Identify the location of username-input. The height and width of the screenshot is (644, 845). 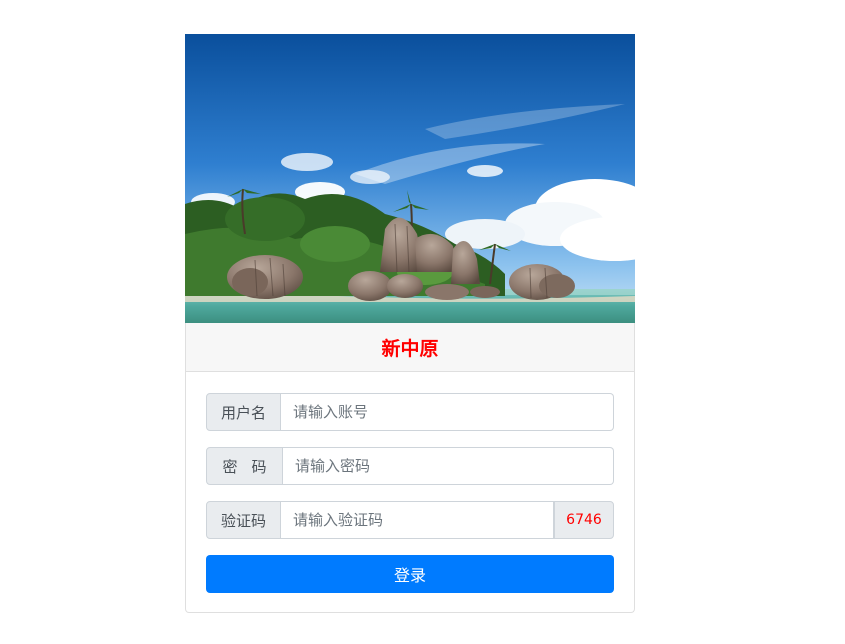
(447, 412).